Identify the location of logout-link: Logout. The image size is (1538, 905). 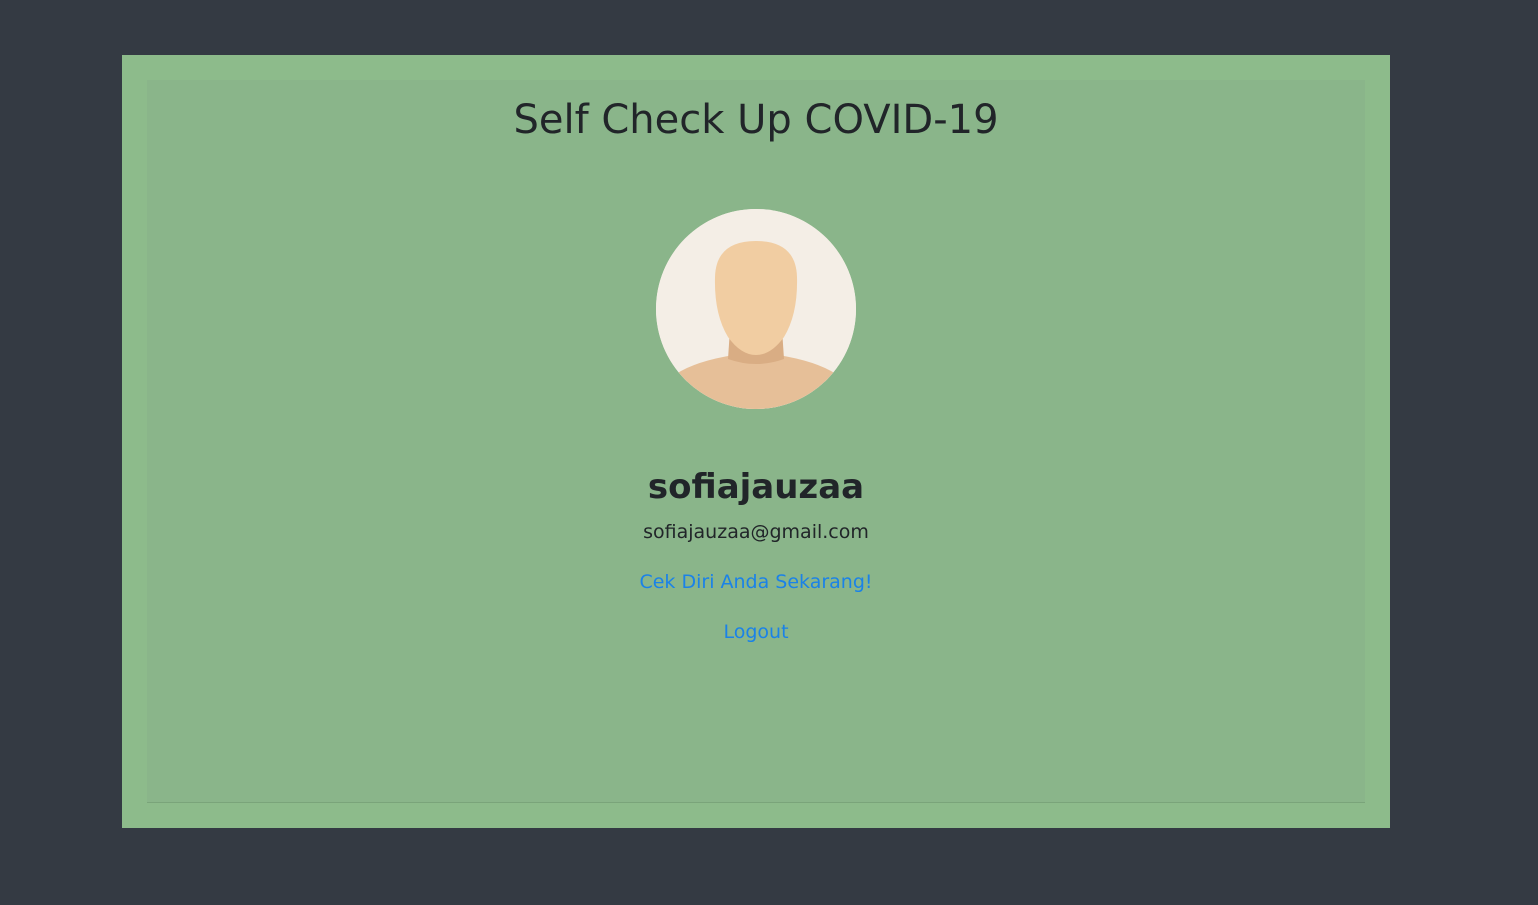
(755, 632).